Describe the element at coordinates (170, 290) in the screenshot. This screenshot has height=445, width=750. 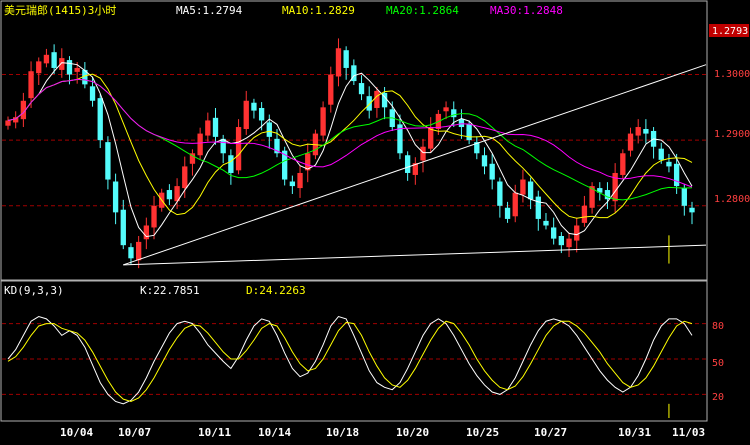
I see `k-legend: K:22.7851` at that location.